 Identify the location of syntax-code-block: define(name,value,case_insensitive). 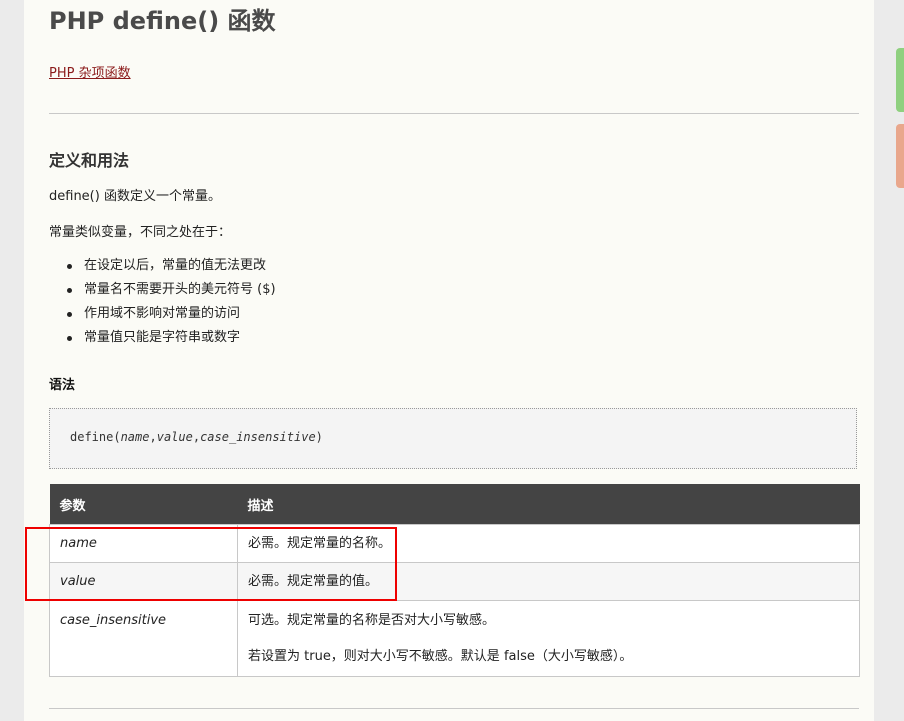
(453, 438).